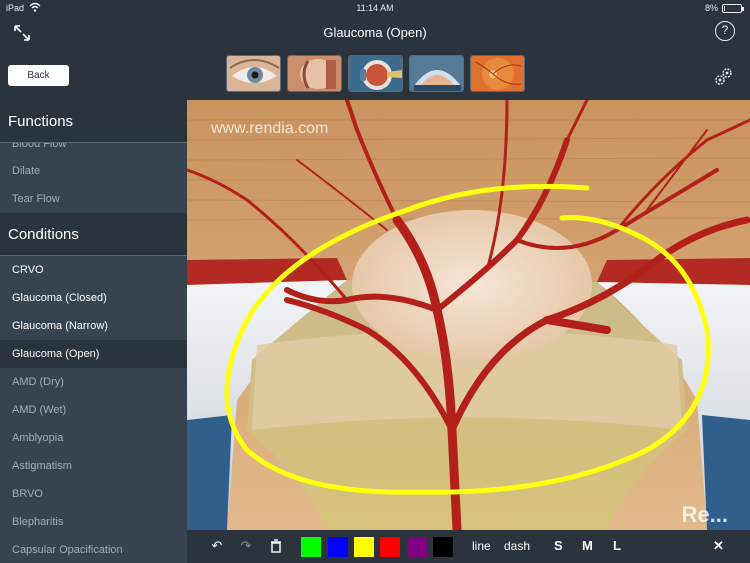 Image resolution: width=750 pixels, height=563 pixels. What do you see at coordinates (587, 545) in the screenshot?
I see `size-medium-button: M` at bounding box center [587, 545].